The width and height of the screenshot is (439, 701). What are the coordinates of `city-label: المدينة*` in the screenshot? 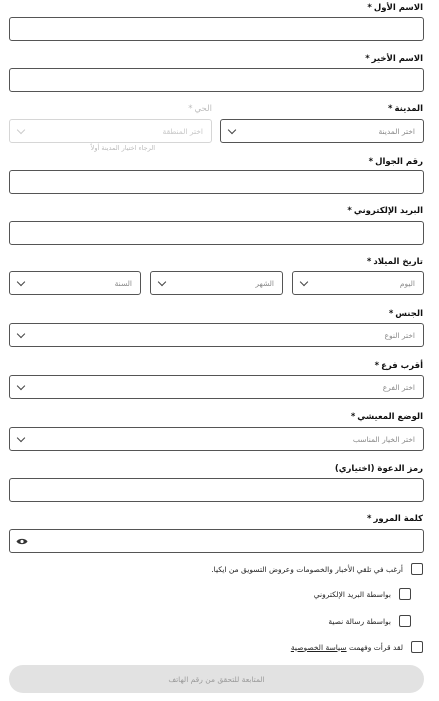 It's located at (405, 109).